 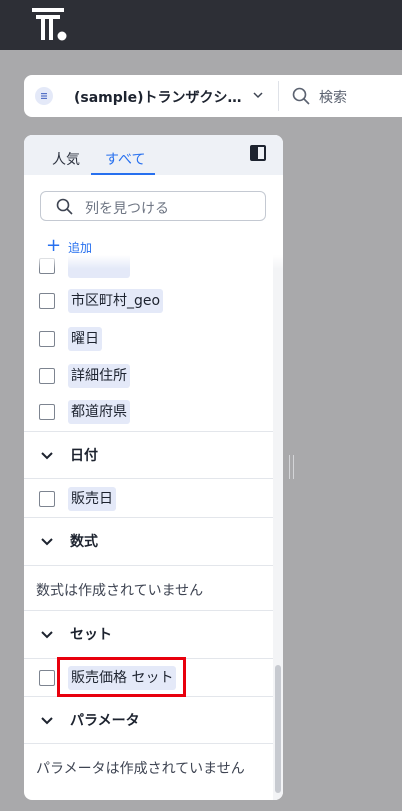 I want to click on section-formula-header: 数式, so click(x=148, y=541).